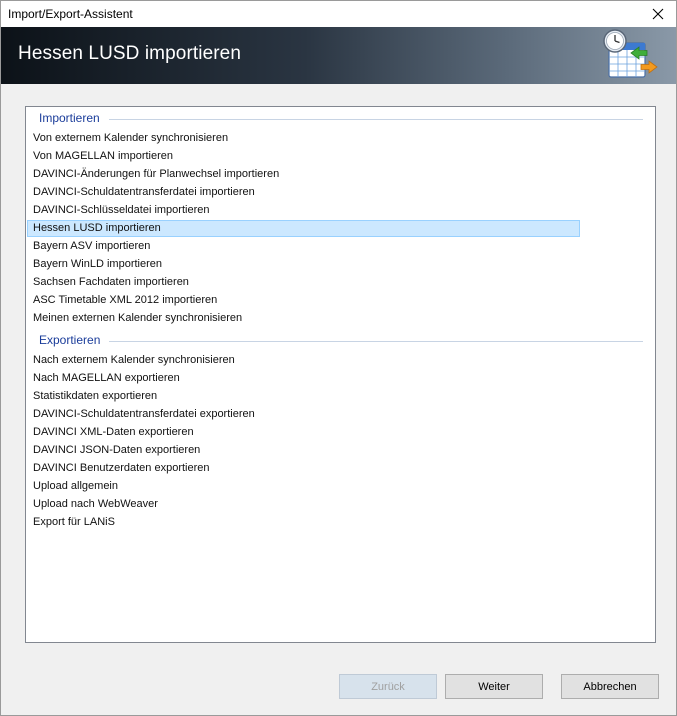 This screenshot has width=677, height=716. Describe the element at coordinates (303, 318) in the screenshot. I see `list-item: Meinen externen Kalender synchronisieren` at that location.